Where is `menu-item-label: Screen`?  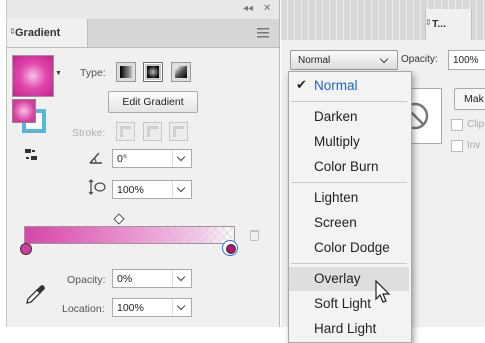 menu-item-label: Screen is located at coordinates (335, 222).